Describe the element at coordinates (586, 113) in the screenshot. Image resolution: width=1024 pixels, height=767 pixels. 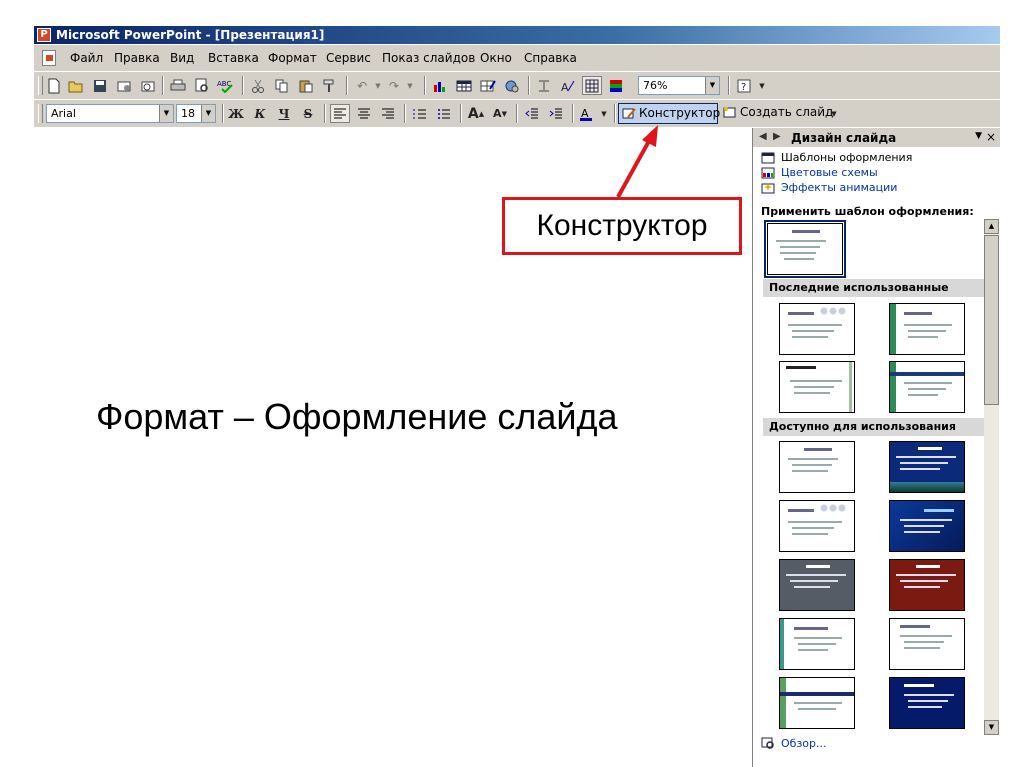
I see `font-color-icon: A` at that location.